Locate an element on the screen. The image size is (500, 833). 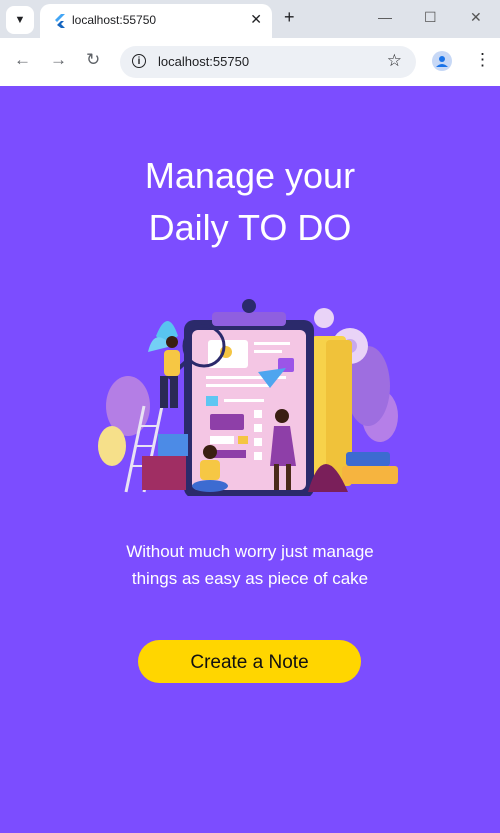
forward-arrow-icon: → is located at coordinates (58, 60).